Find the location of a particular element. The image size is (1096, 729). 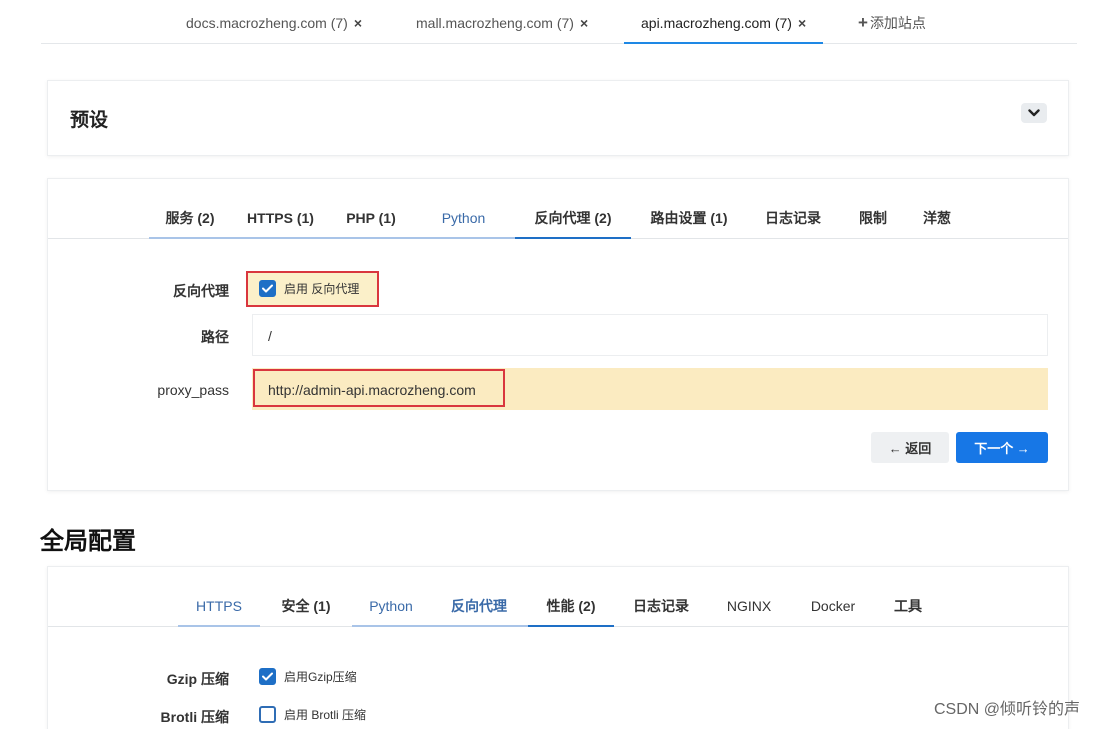

add-site-label: 添加站点 is located at coordinates (897, 23).